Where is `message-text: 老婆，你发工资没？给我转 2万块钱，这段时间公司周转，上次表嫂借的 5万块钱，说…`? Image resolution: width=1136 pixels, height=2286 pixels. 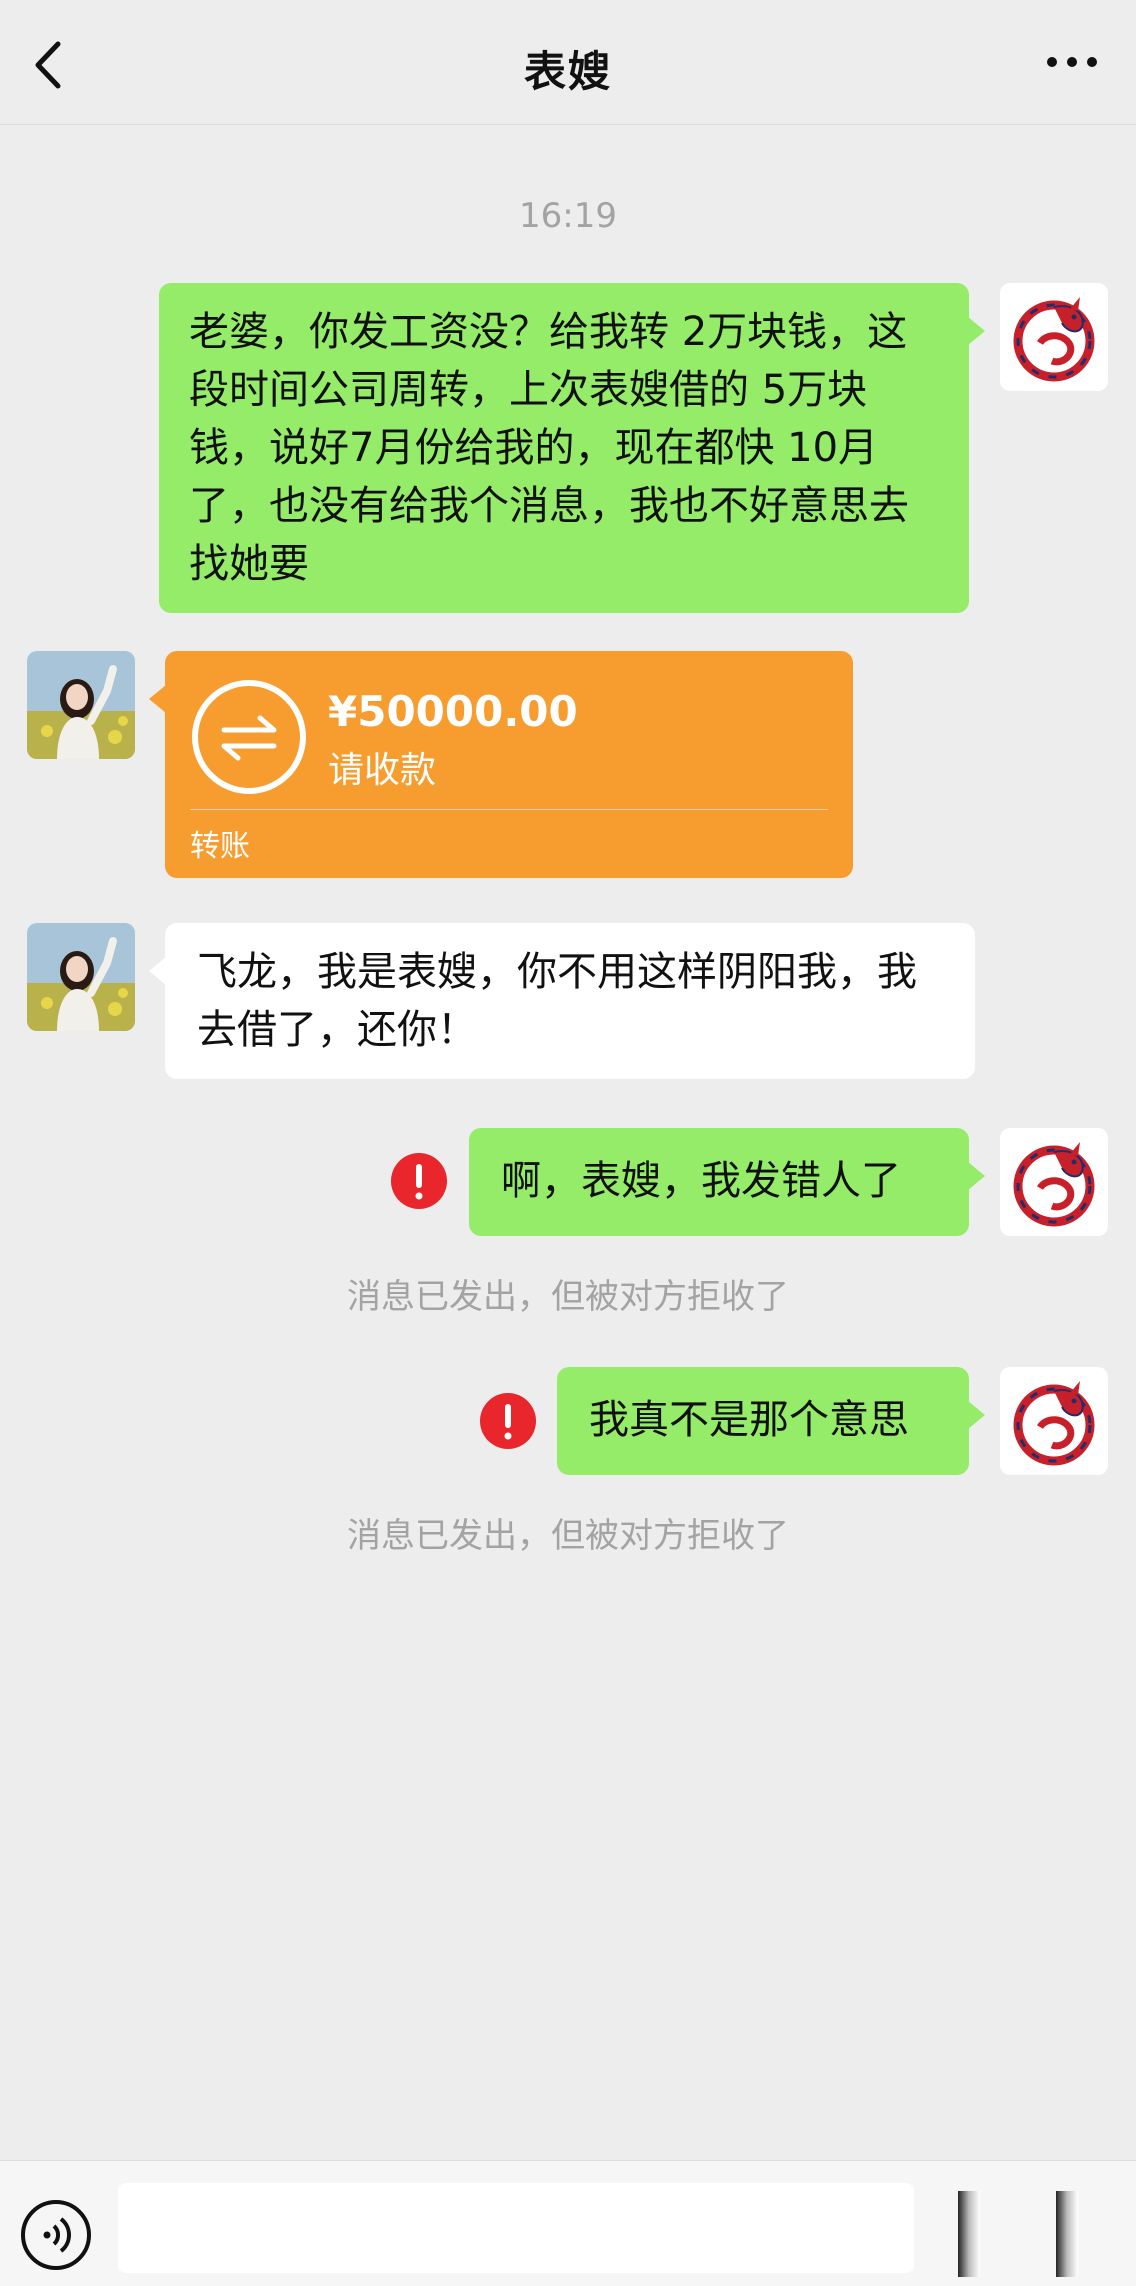
message-text: 老婆，你发工资没？给我转 2万块钱，这段时间公司周转，上次表嫂借的 5万块钱，说… is located at coordinates (549, 448).